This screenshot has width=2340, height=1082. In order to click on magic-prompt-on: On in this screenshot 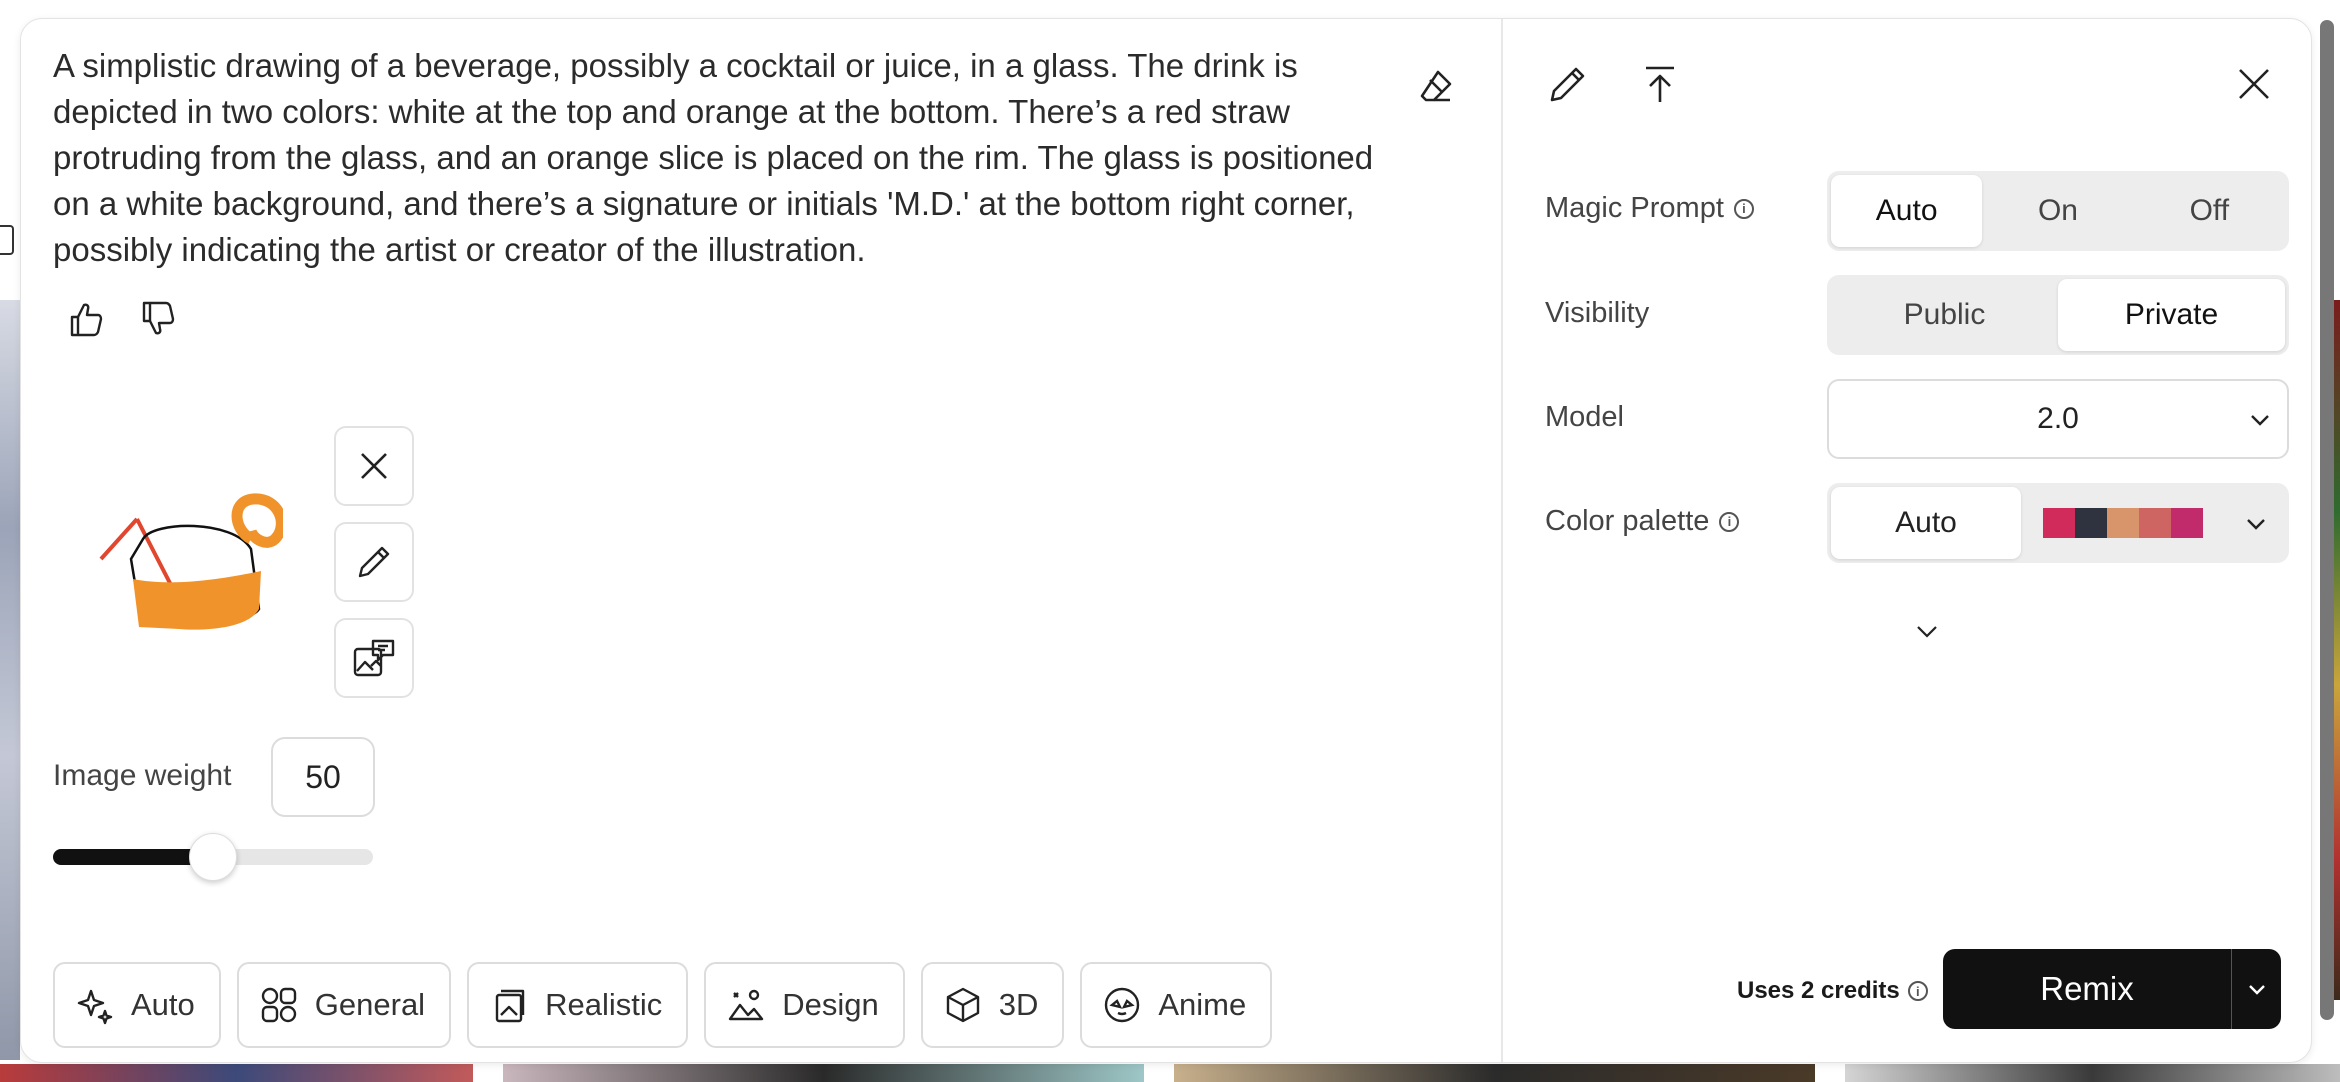, I will do `click(2057, 211)`.